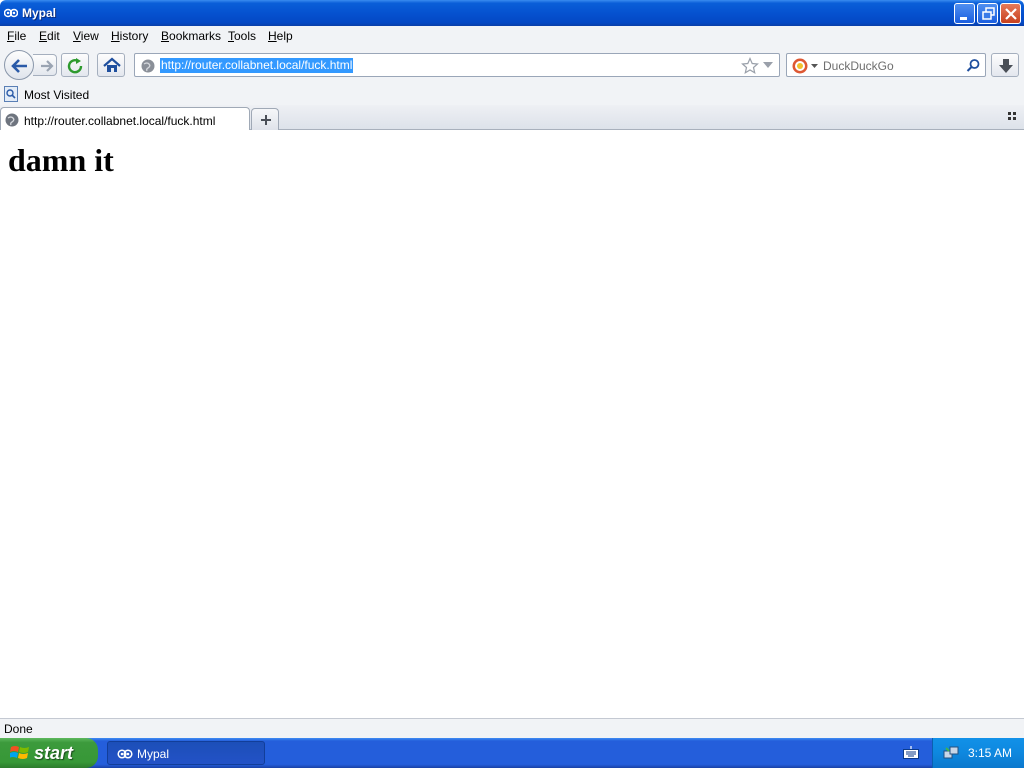 The image size is (1024, 768). Describe the element at coordinates (19, 752) in the screenshot. I see `windows-logo-icon` at that location.